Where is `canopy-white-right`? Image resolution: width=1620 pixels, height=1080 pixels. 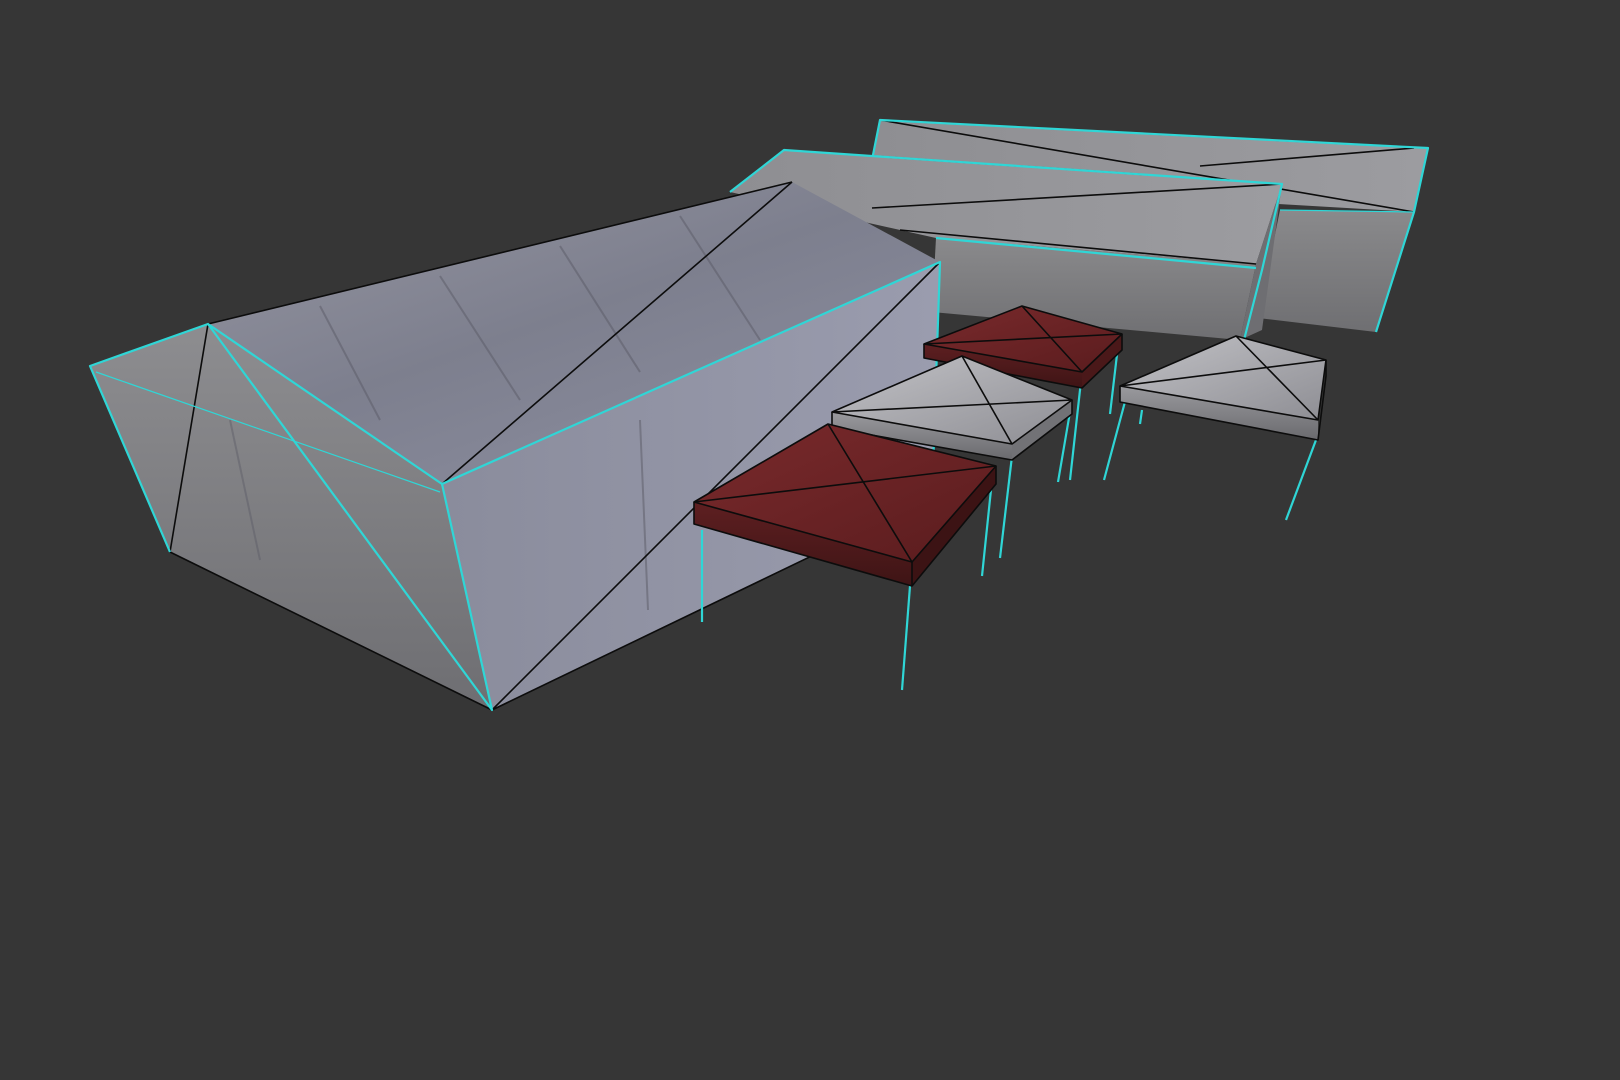
canopy-white-right is located at coordinates (1214, 428).